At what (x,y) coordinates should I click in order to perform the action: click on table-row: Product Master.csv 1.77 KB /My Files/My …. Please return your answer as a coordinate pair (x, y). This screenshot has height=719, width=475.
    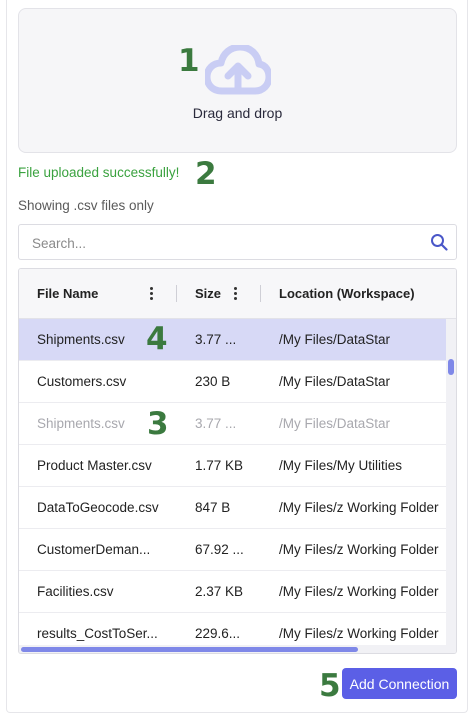
    Looking at the image, I should click on (234, 466).